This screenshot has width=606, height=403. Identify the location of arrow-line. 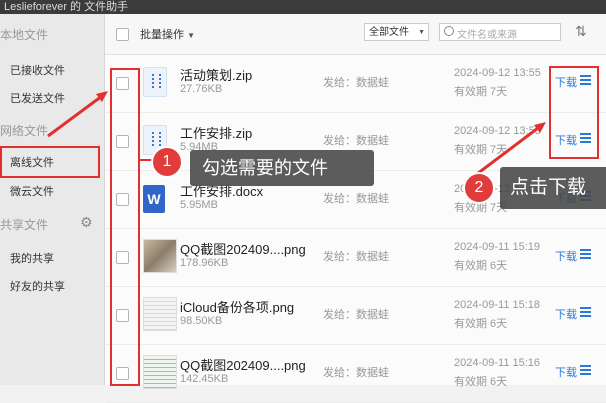
(75, 116).